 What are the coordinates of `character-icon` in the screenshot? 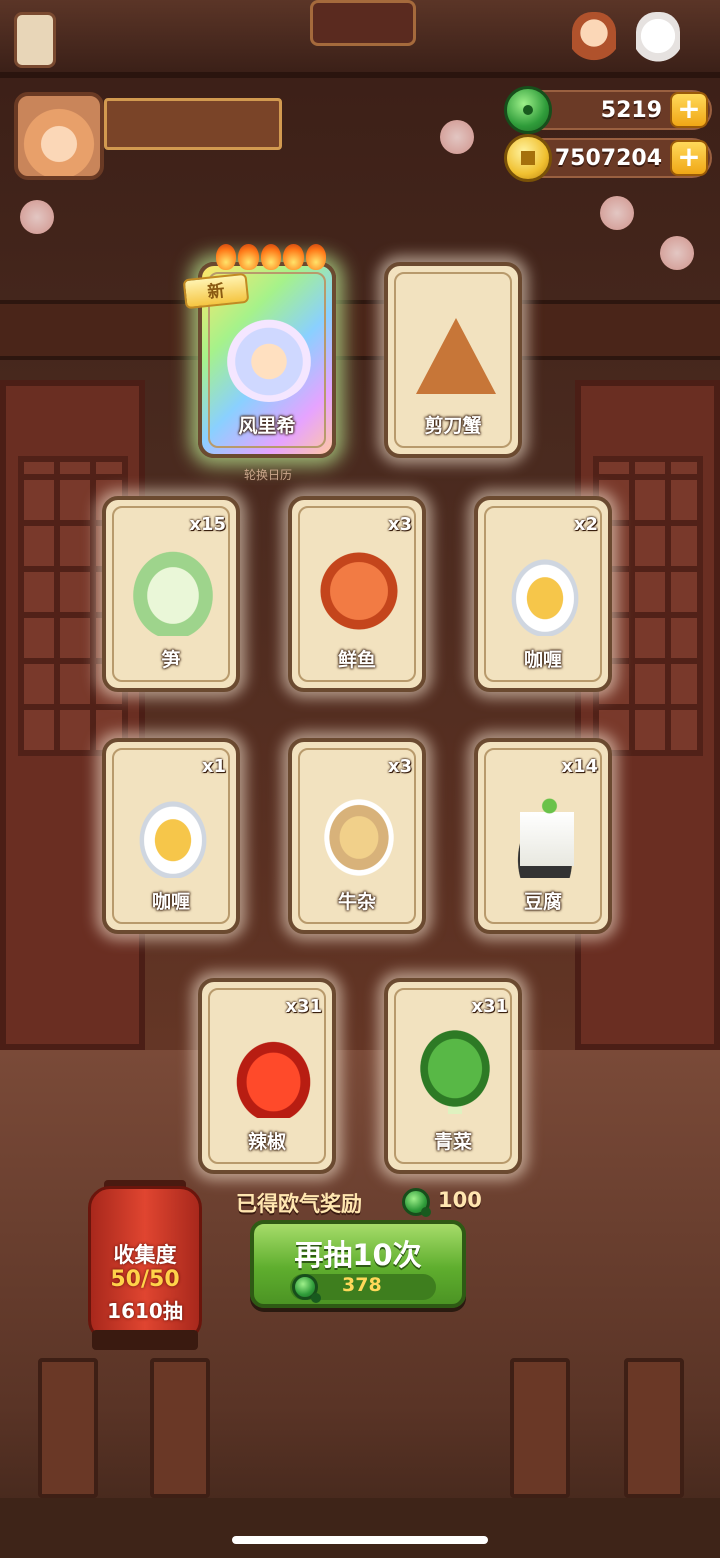 It's located at (594, 42).